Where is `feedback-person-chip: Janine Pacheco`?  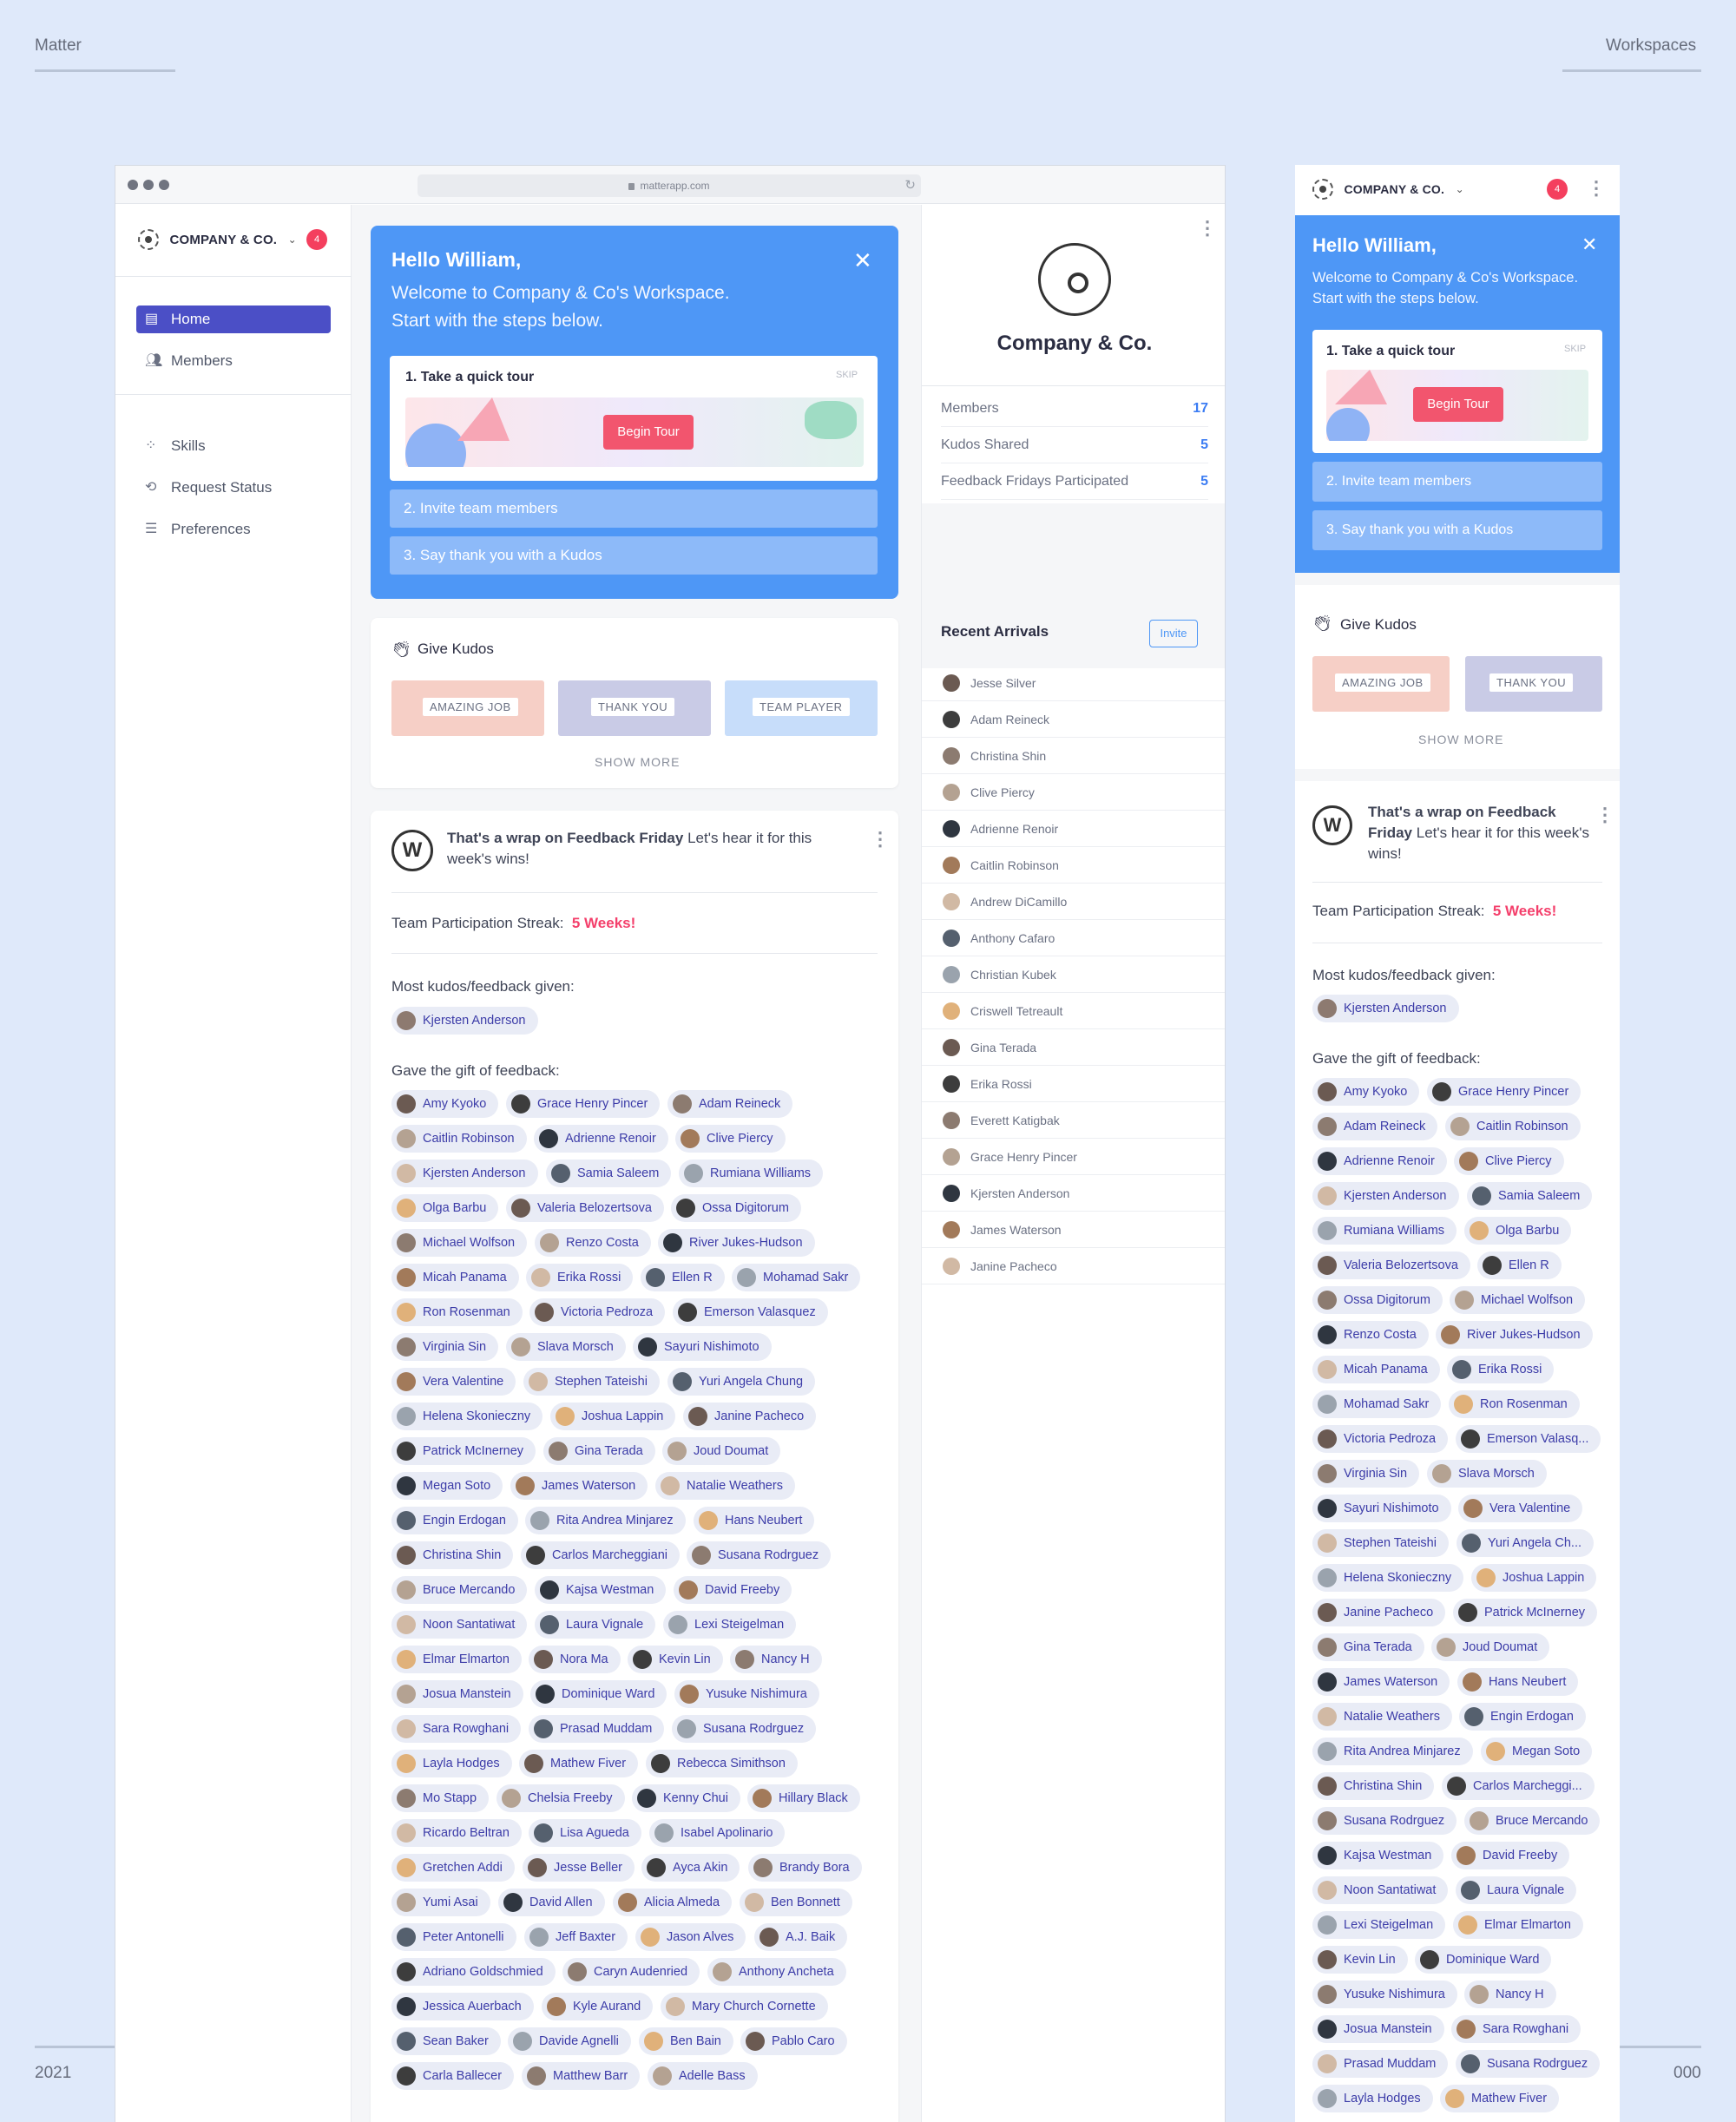 feedback-person-chip: Janine Pacheco is located at coordinates (1379, 1612).